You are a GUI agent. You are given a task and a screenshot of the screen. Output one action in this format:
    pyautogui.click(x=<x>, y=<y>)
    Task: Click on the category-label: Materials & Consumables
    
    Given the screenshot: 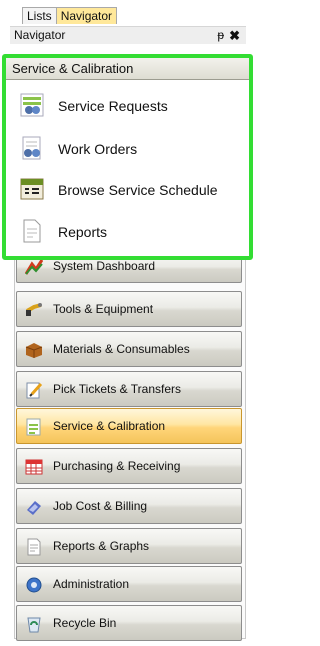 What is the action you would take?
    pyautogui.click(x=121, y=349)
    